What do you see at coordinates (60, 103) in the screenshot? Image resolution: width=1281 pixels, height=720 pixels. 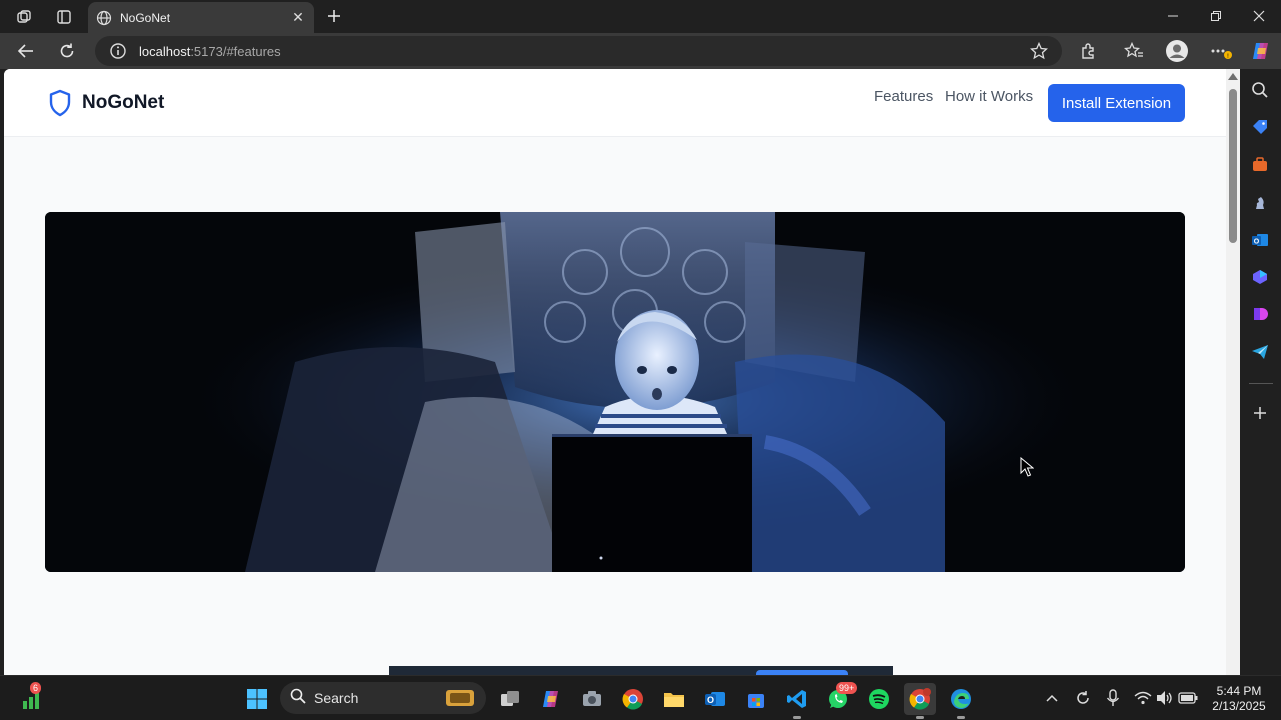 I see `shield-icon` at bounding box center [60, 103].